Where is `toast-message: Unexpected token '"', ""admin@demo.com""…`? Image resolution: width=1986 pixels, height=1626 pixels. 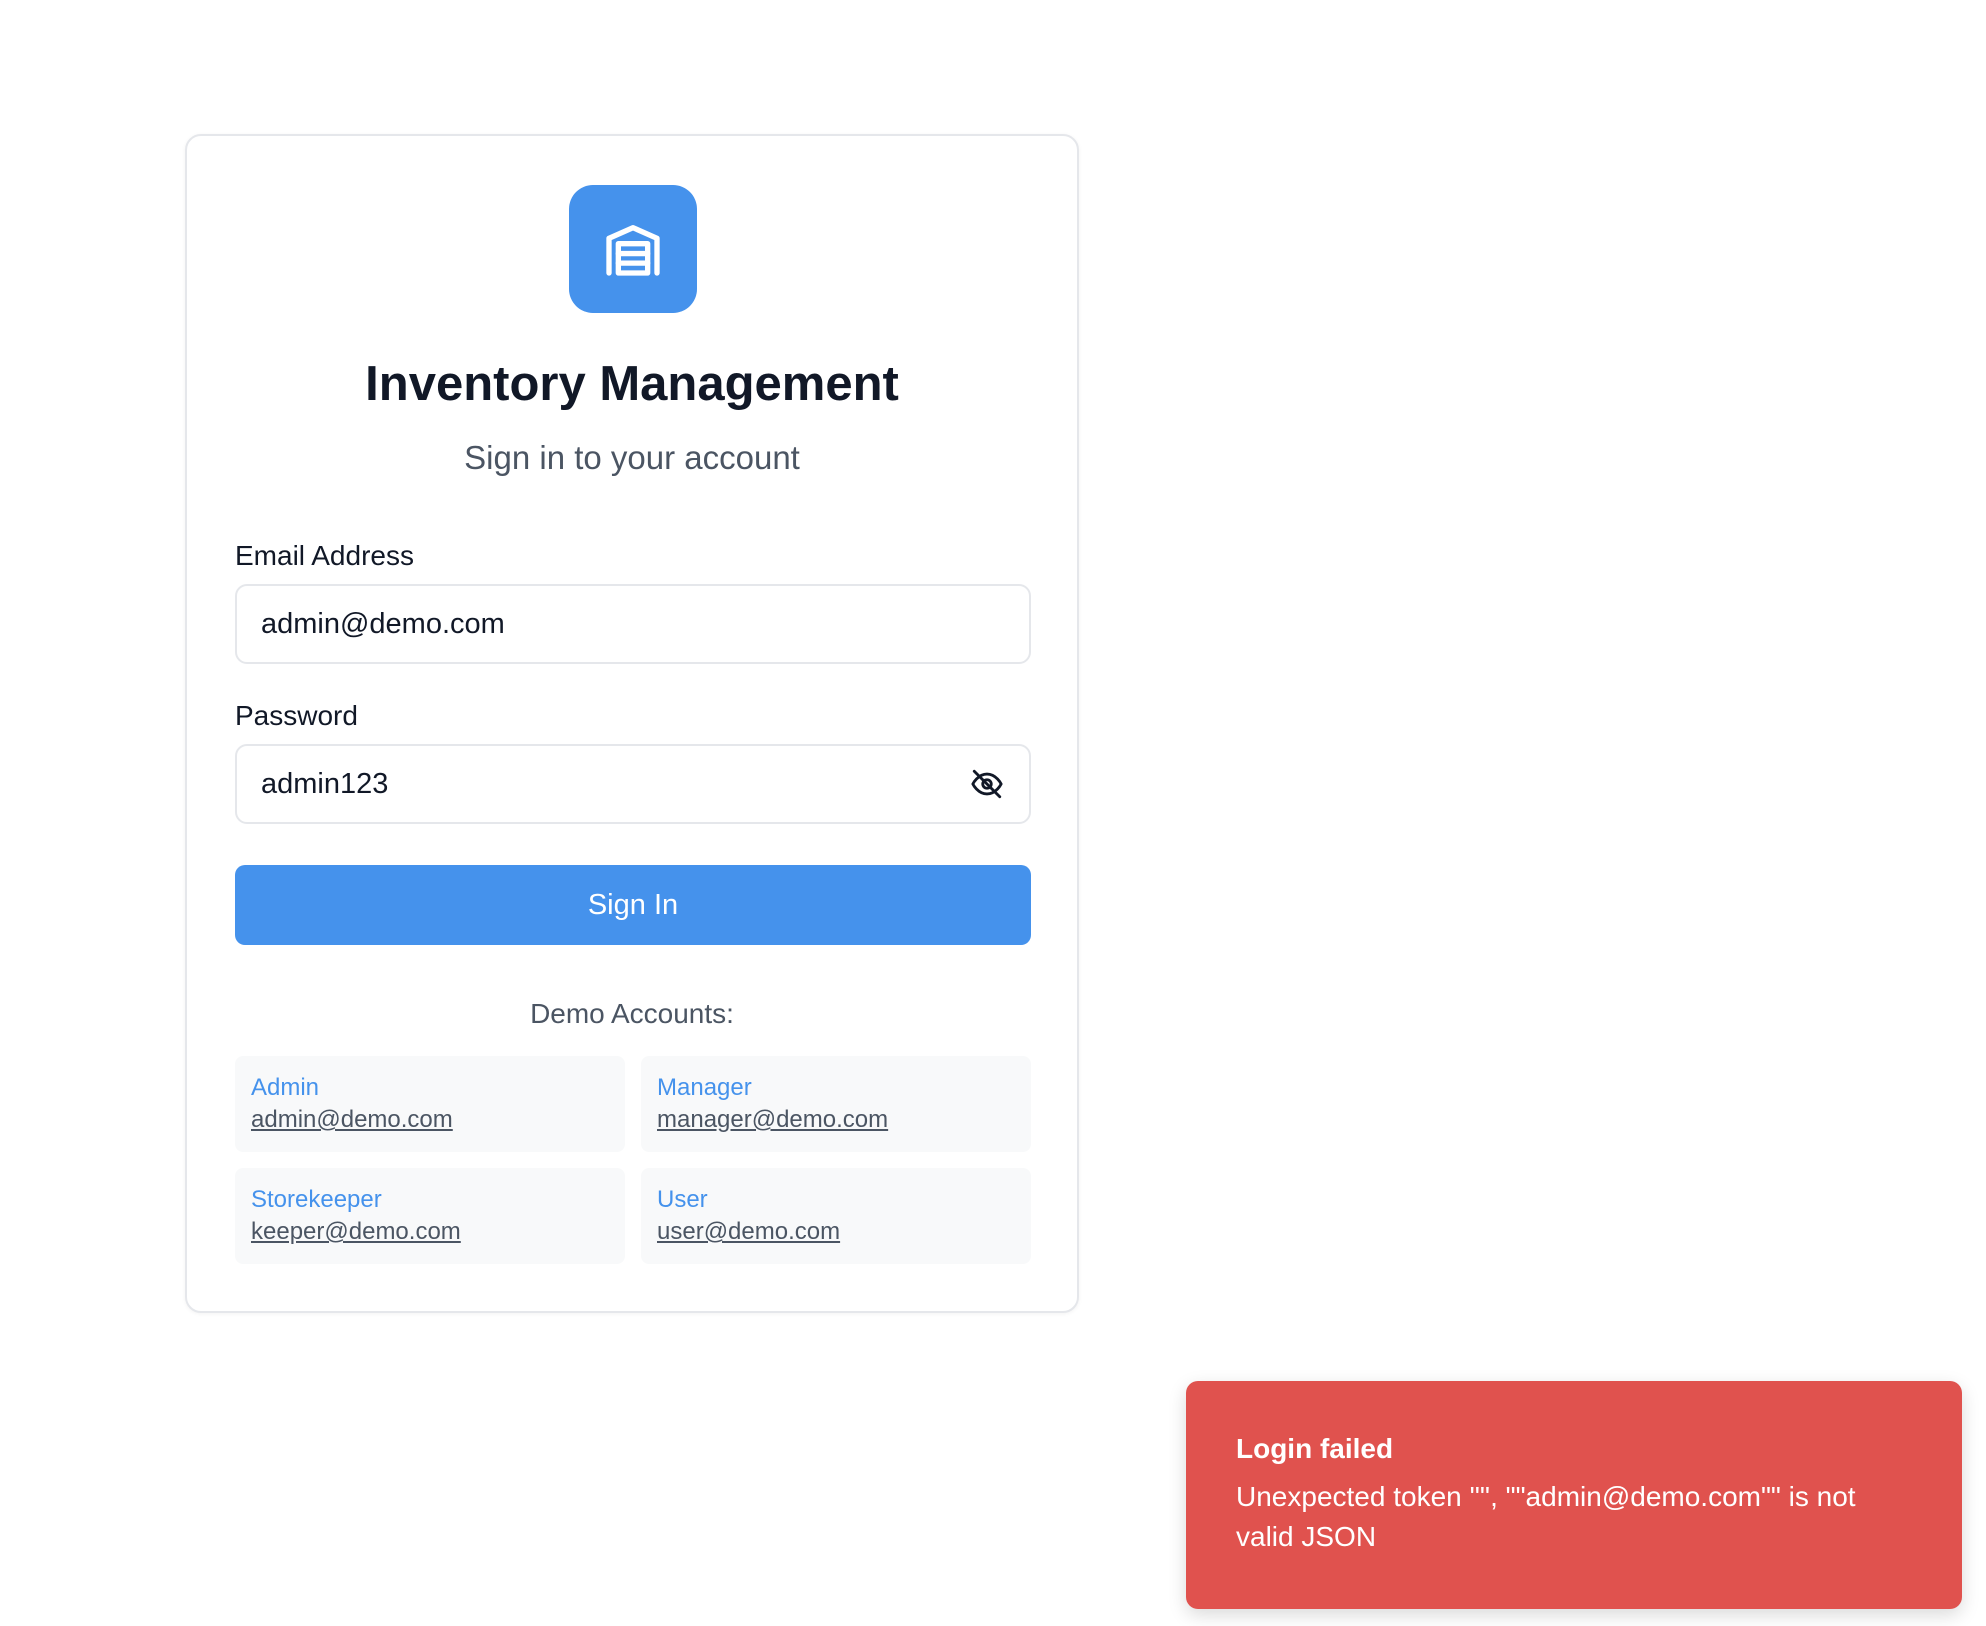
toast-message: Unexpected token '"', ""admin@demo.com""… is located at coordinates (1546, 1516).